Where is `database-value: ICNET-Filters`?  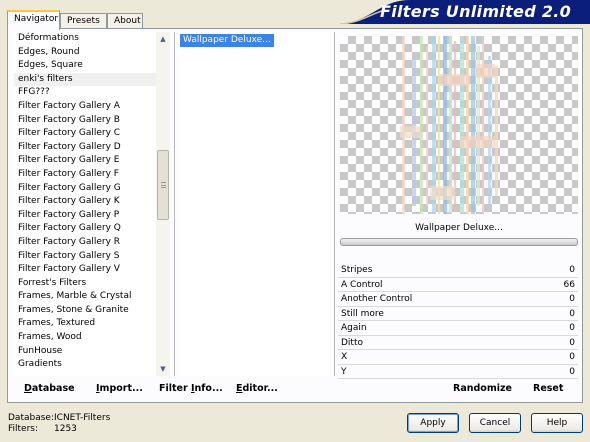
database-value: ICNET-Filters is located at coordinates (82, 418).